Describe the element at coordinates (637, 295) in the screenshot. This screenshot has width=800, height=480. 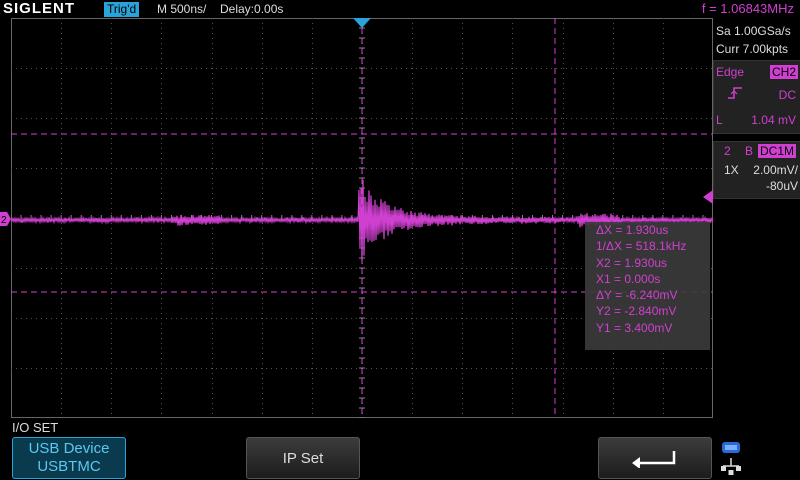
I see `delta-y-readout: ΔY = -6.240mV` at that location.